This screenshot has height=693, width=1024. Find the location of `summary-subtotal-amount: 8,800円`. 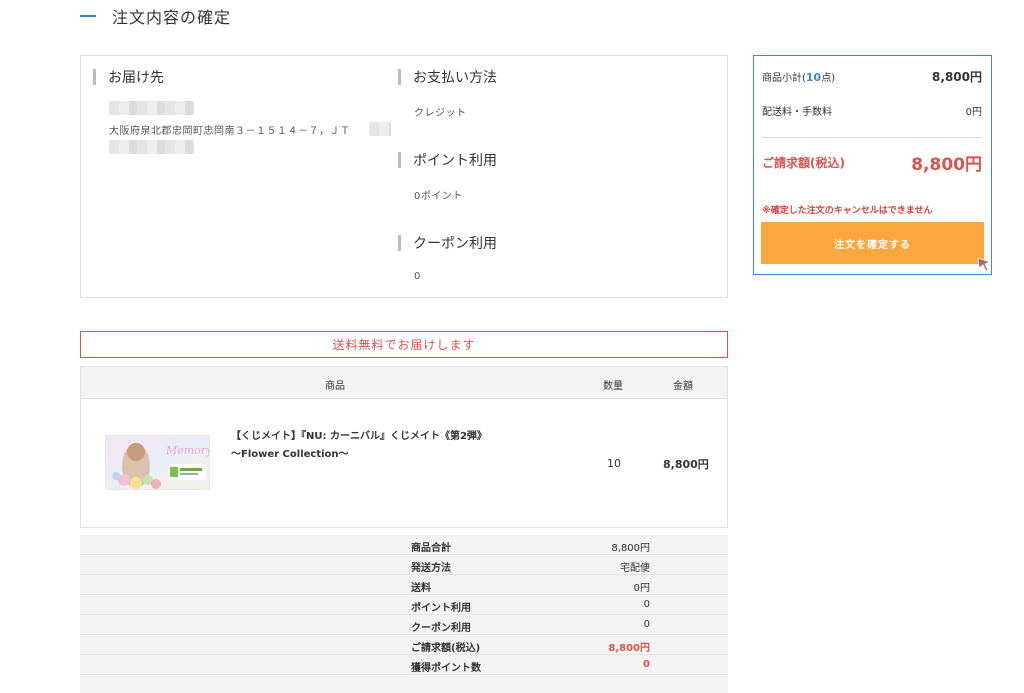

summary-subtotal-amount: 8,800円 is located at coordinates (957, 77).